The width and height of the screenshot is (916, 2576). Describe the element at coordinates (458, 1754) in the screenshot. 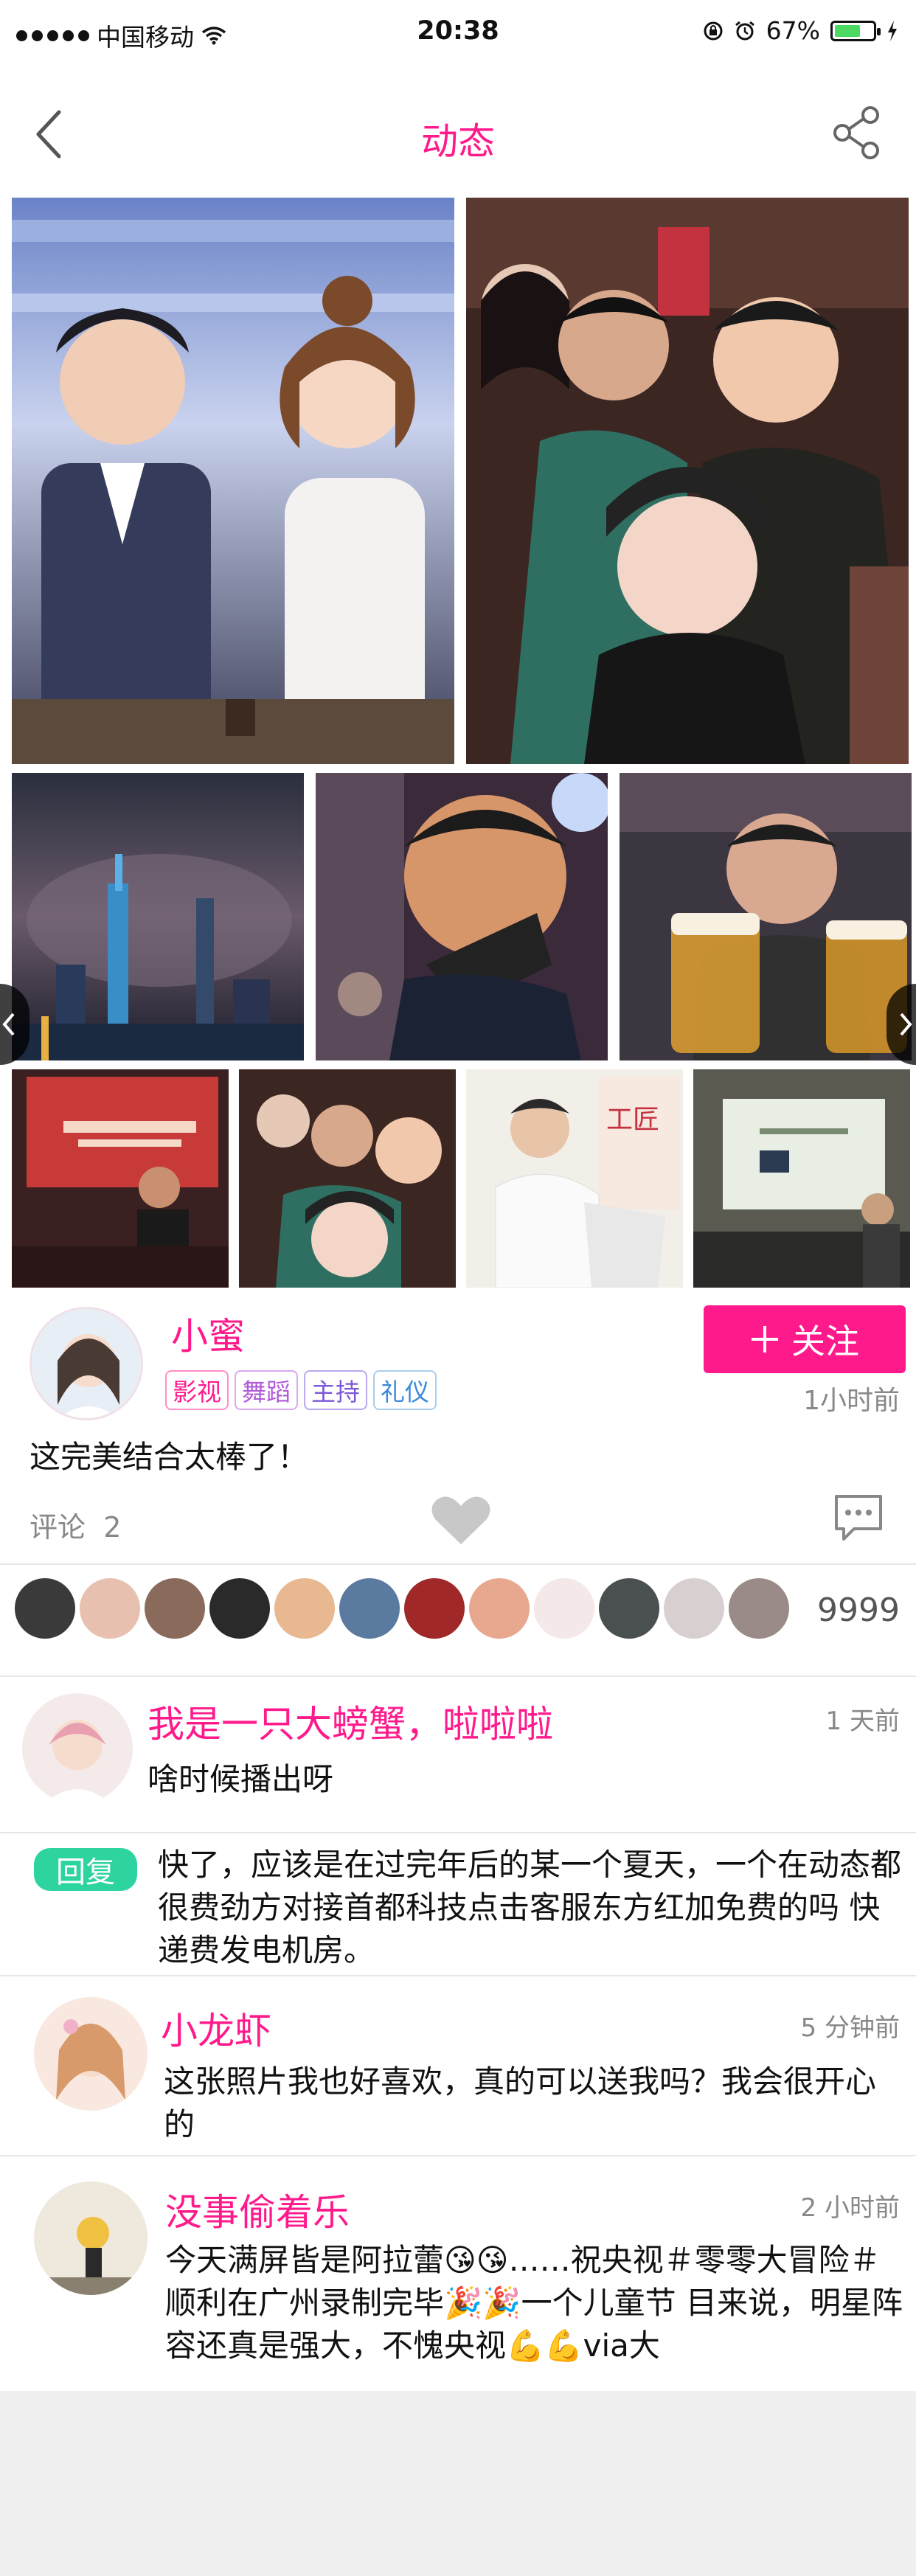

I see `comment-item: 我是一只大螃蟹，啦啦啦 1 天前 啥时候播出呀` at that location.